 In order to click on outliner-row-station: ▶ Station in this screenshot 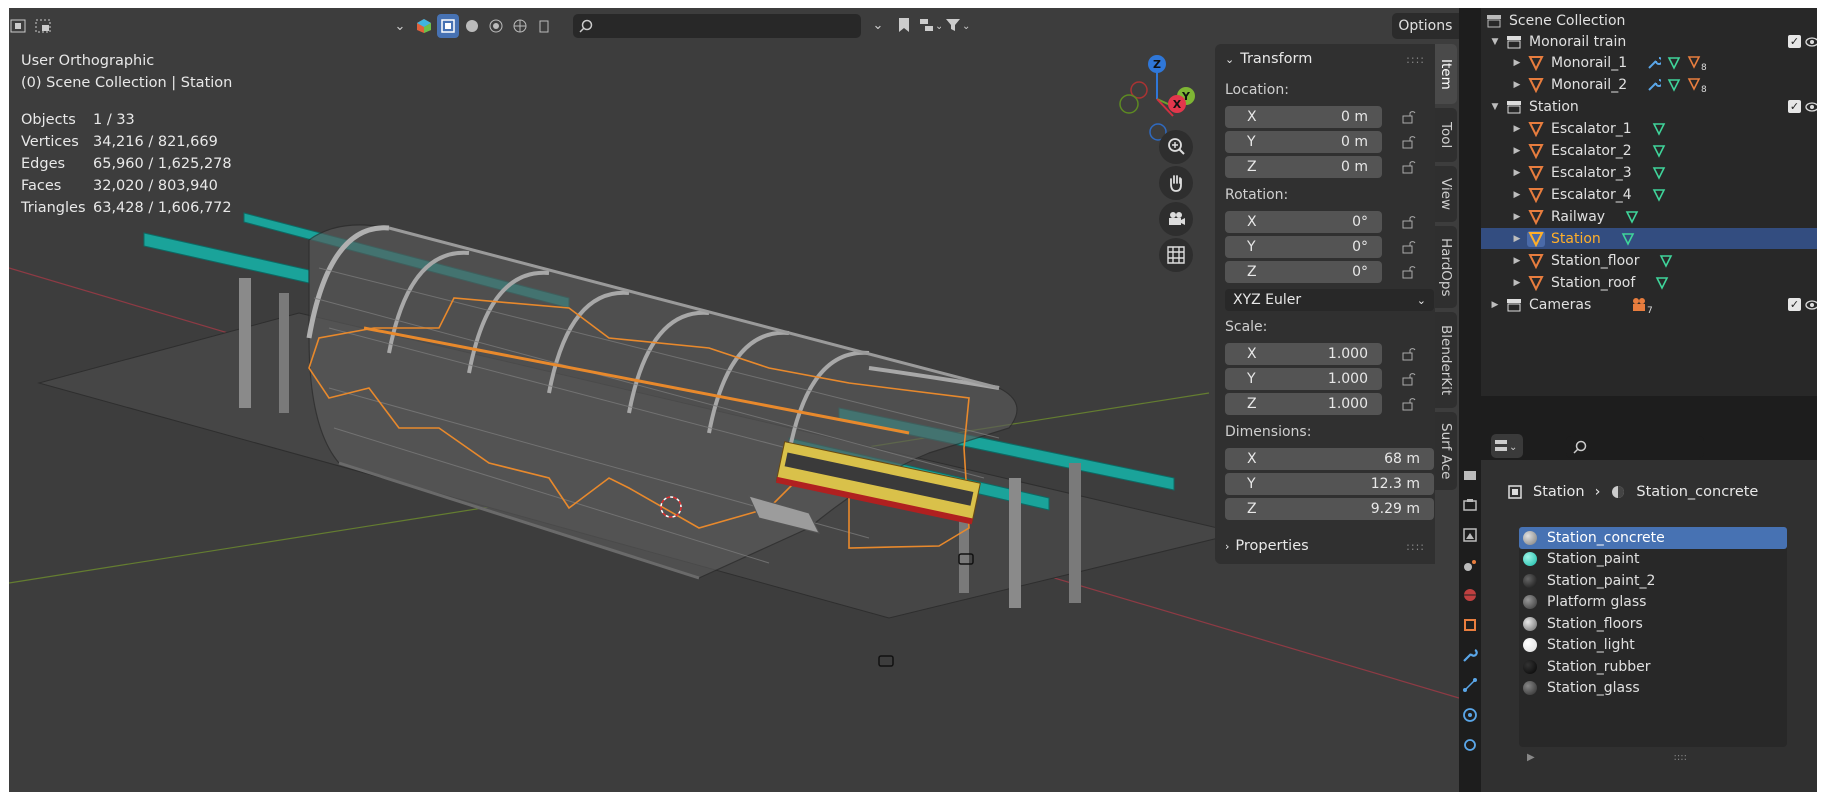, I will do `click(1649, 238)`.